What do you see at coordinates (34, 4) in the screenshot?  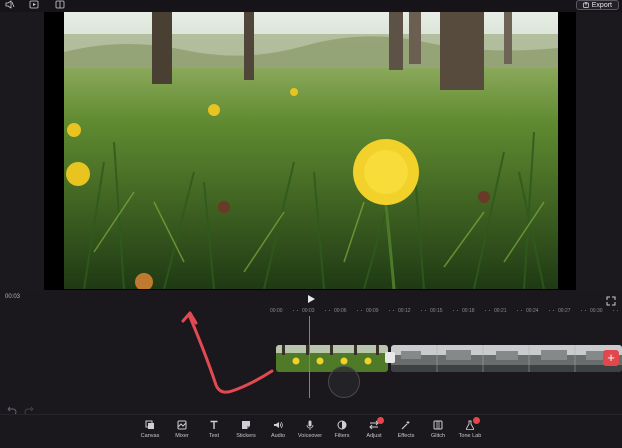 I see `add-media-icon` at bounding box center [34, 4].